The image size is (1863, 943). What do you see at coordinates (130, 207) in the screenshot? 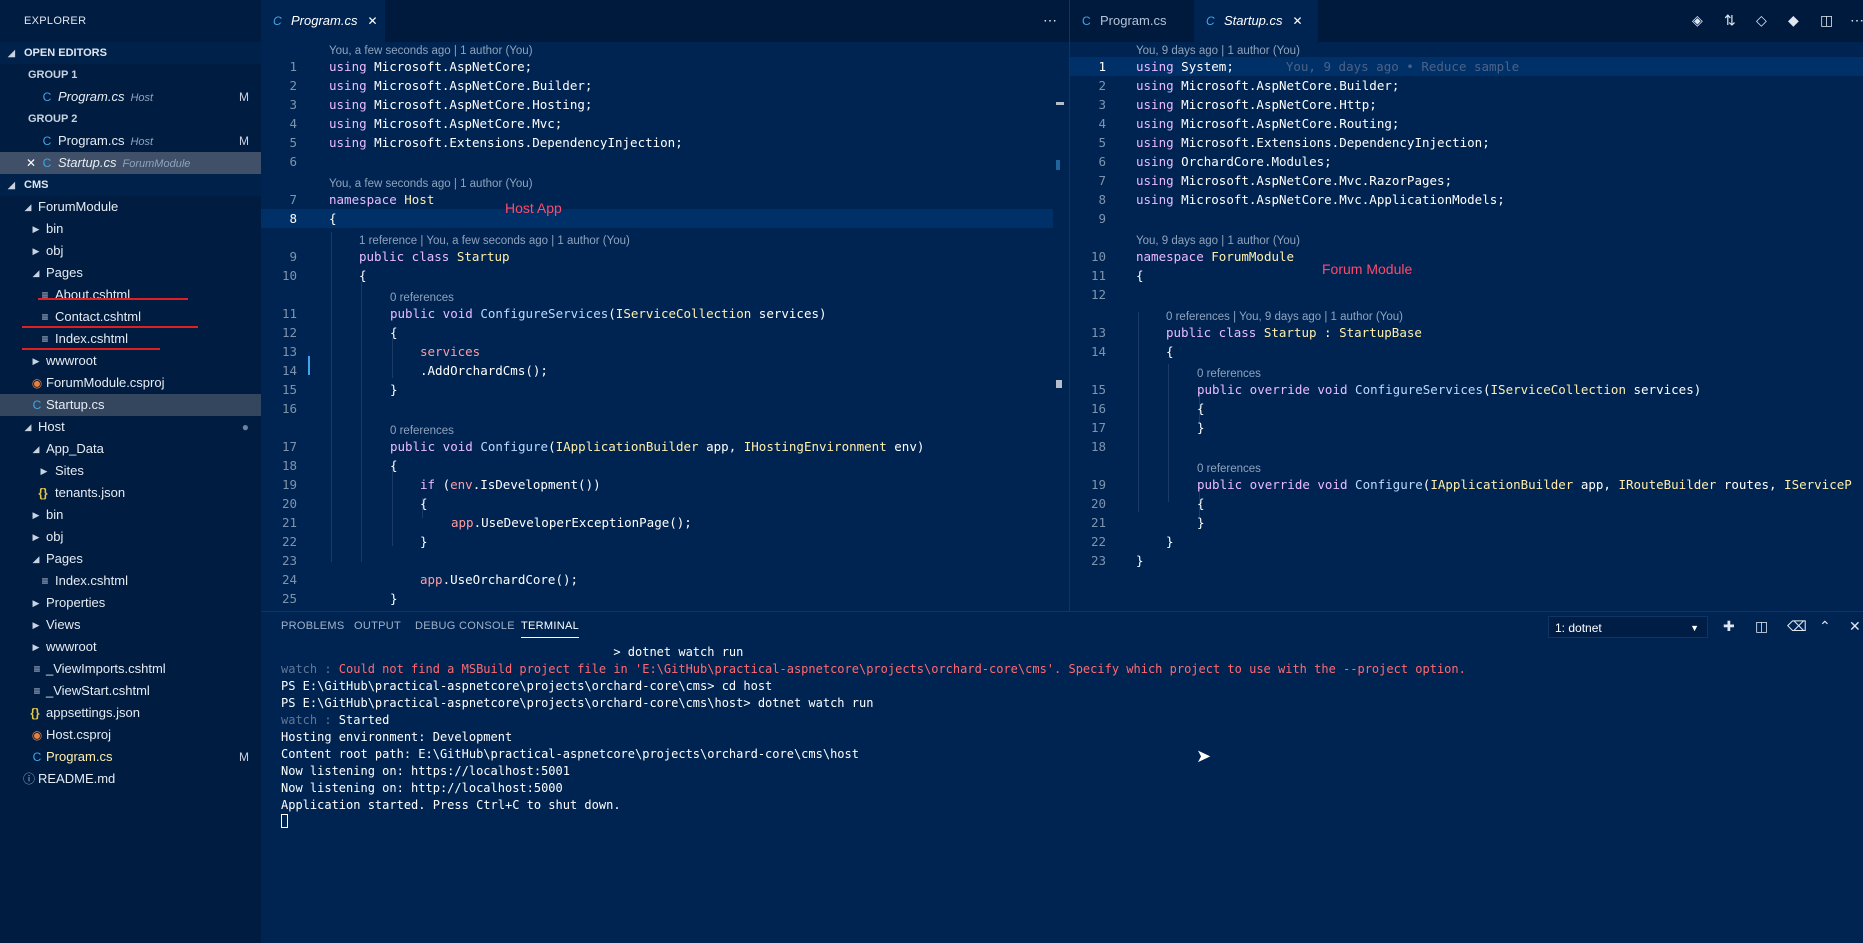
I see `tree-forummodule: ◢ ForumModule` at bounding box center [130, 207].